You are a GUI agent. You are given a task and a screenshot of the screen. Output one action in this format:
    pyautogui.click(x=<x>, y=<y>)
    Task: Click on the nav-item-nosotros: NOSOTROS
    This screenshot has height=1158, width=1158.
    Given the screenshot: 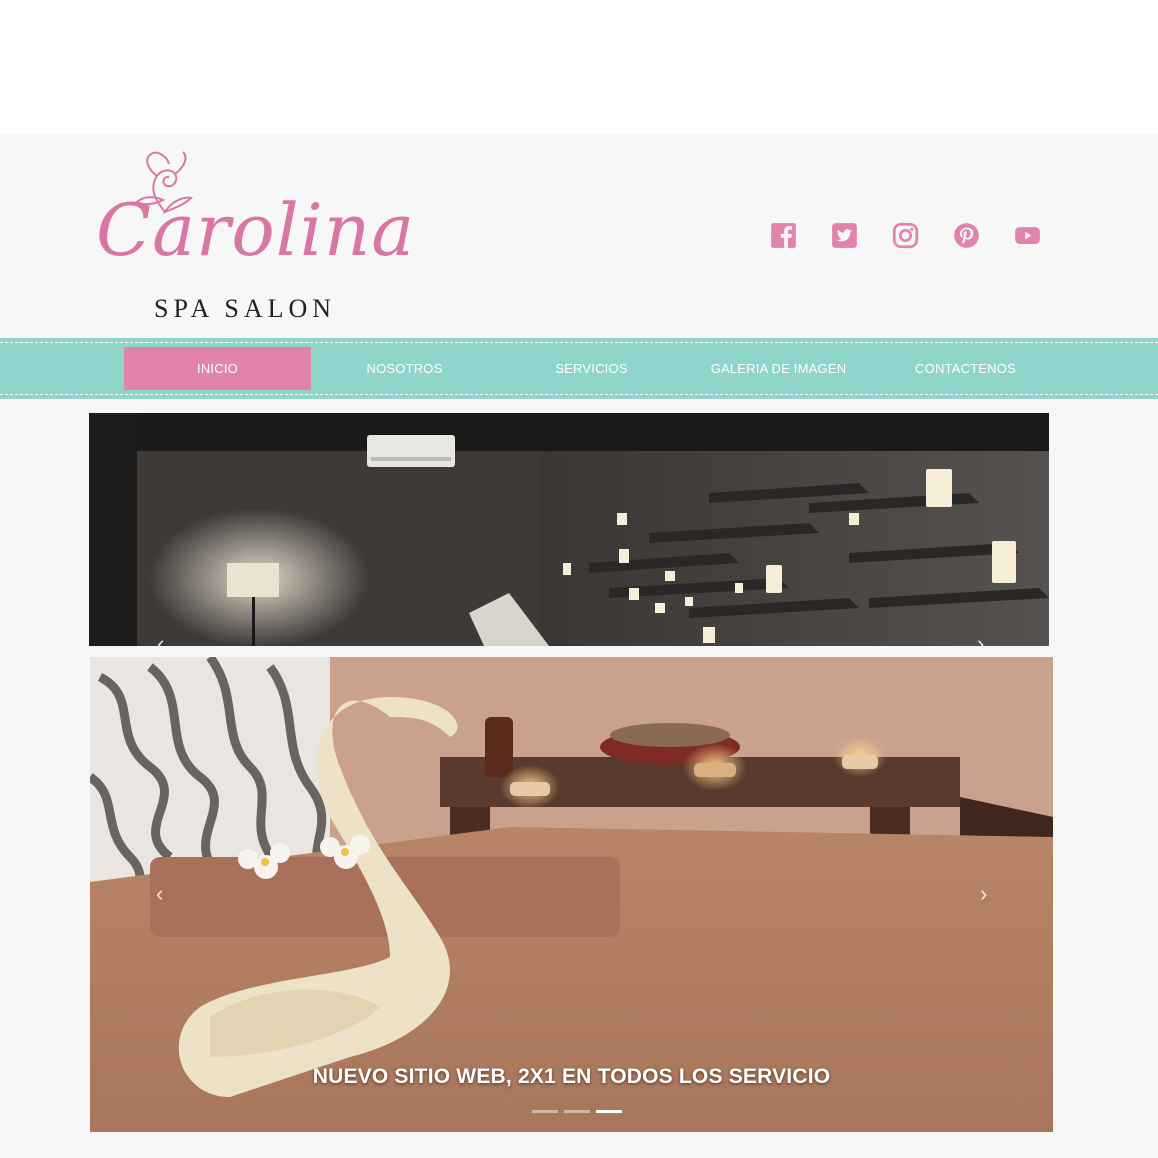 What is the action you would take?
    pyautogui.click(x=404, y=368)
    